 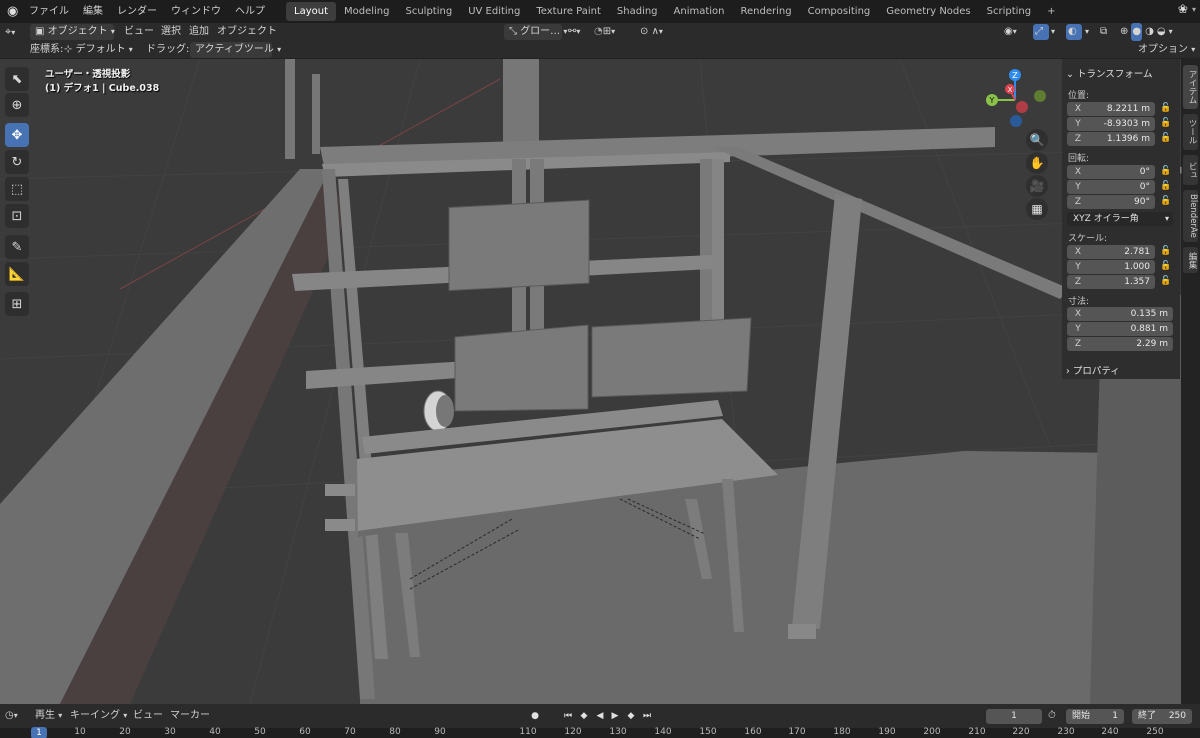 What do you see at coordinates (1187, 9) in the screenshot?
I see `scene-selector: ❀ ▾` at bounding box center [1187, 9].